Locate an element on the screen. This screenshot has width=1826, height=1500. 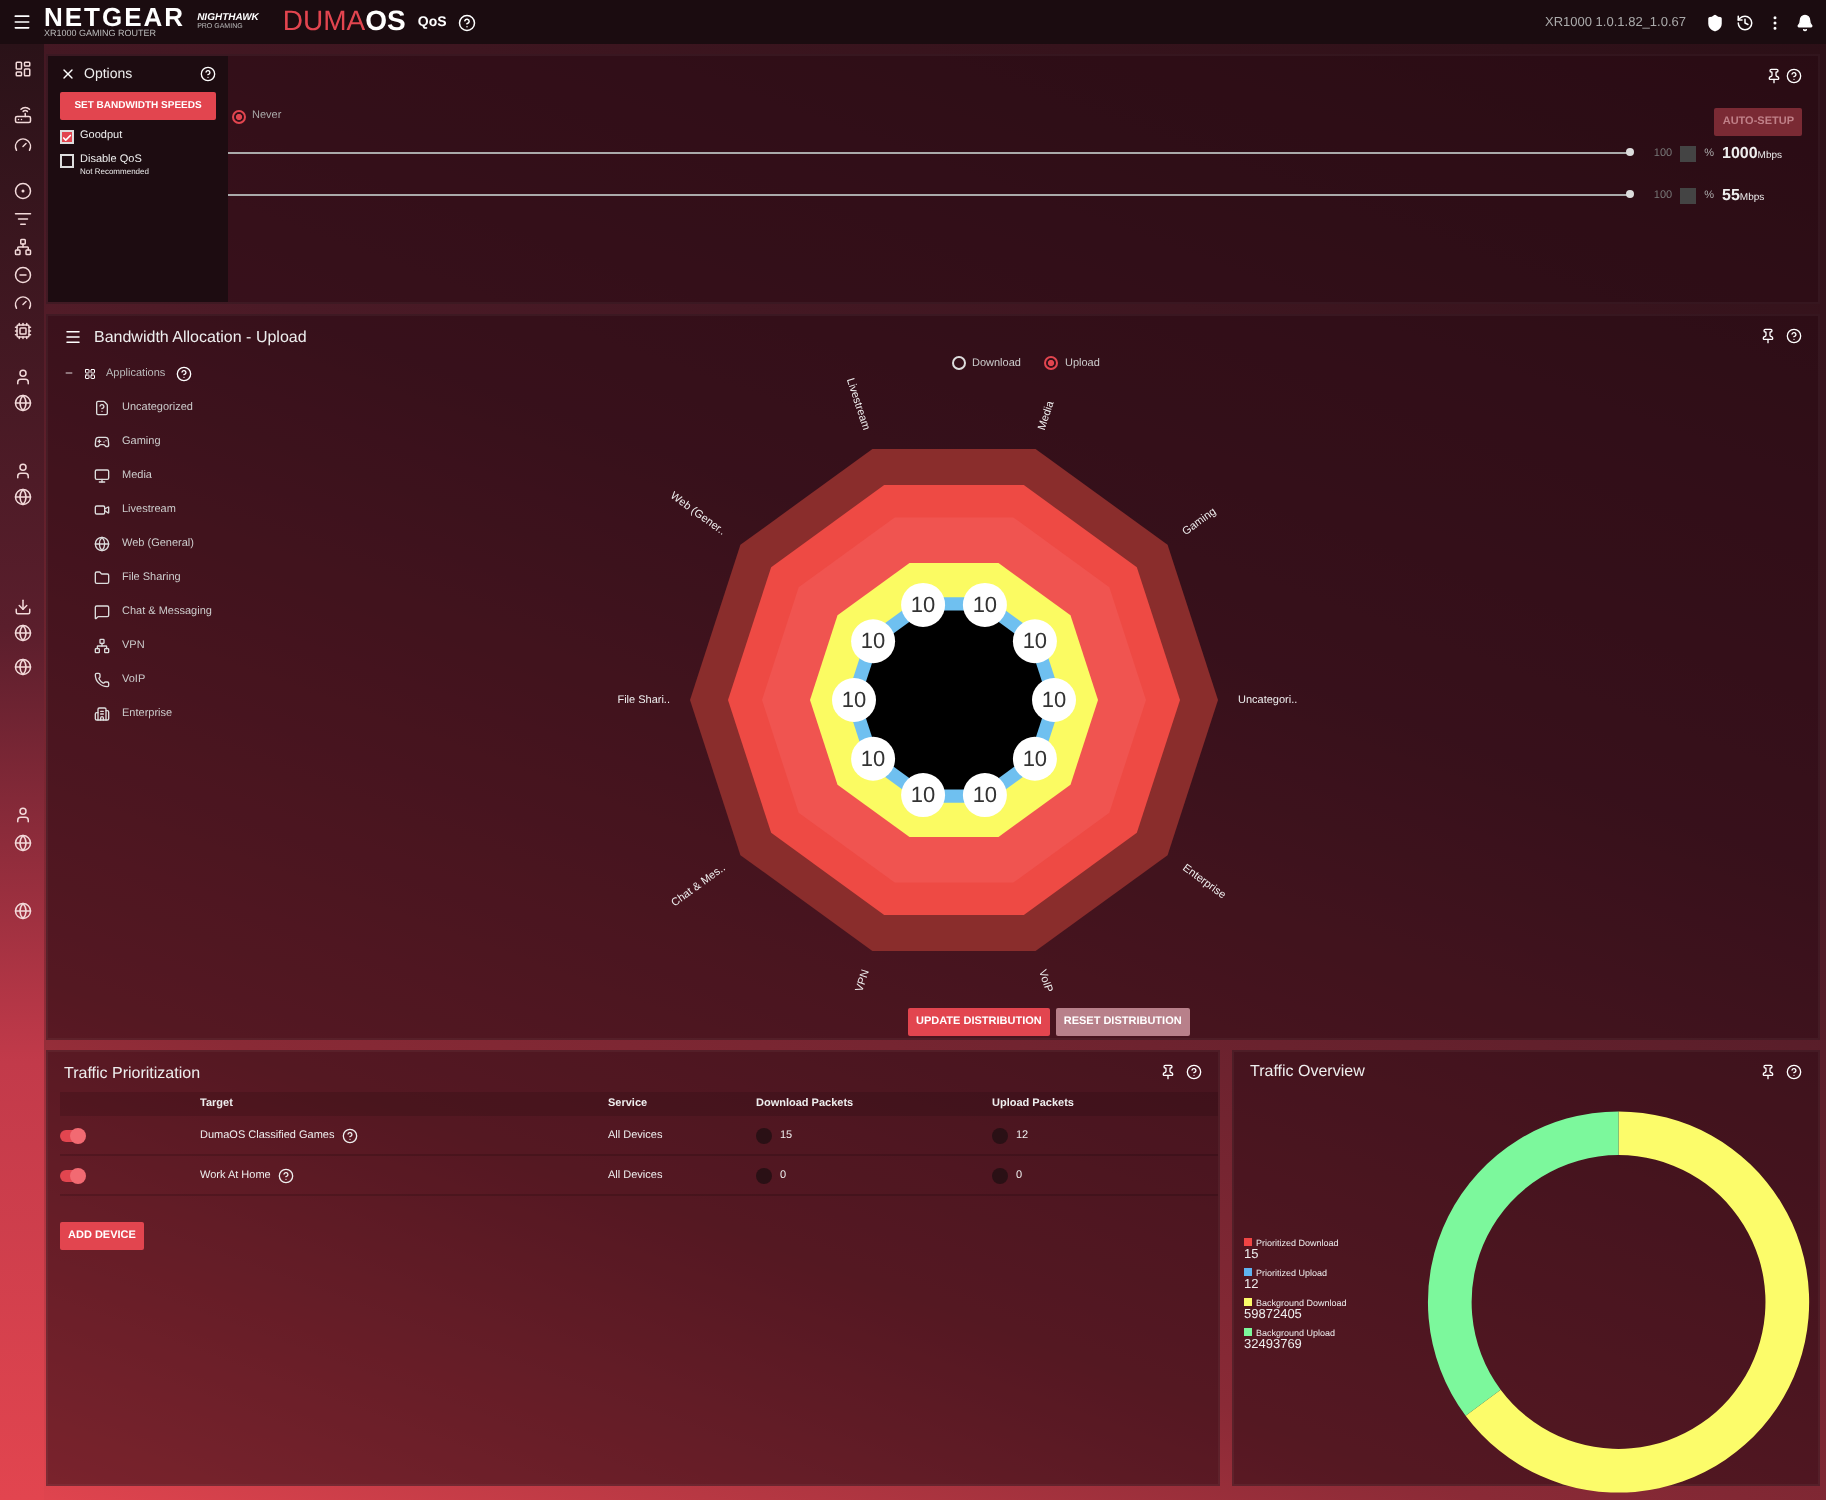
collapse-icon is located at coordinates (69, 373).